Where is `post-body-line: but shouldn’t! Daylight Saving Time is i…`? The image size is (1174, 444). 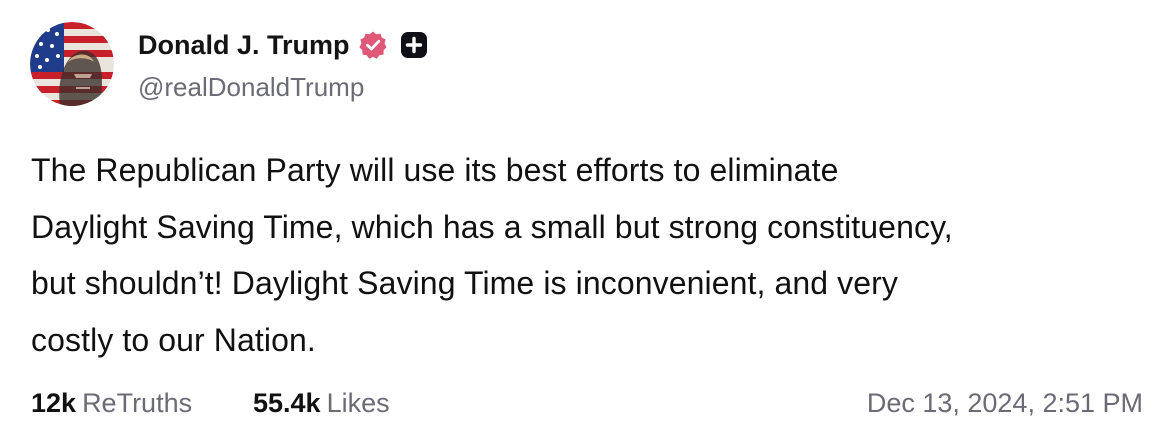
post-body-line: but shouldn’t! Daylight Saving Time is i… is located at coordinates (465, 283).